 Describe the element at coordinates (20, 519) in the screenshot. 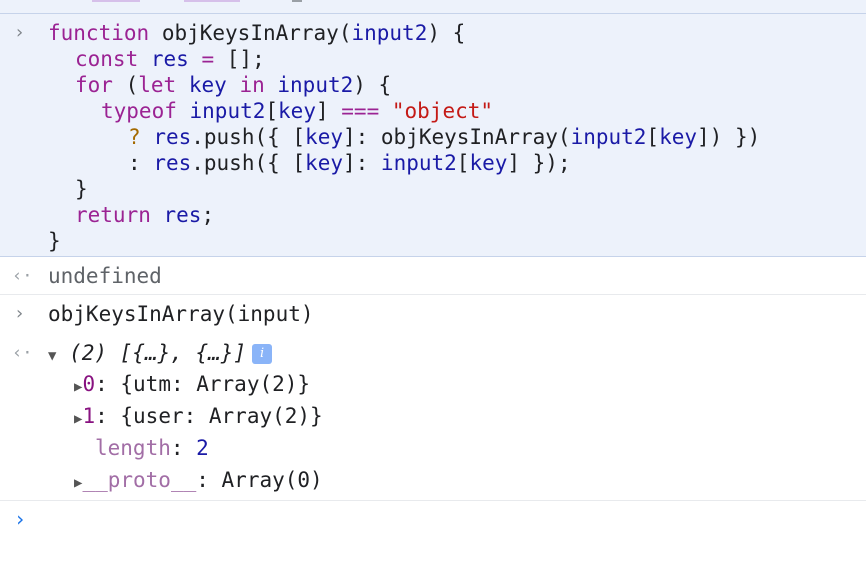

I see `console-prompt-input: ›` at that location.